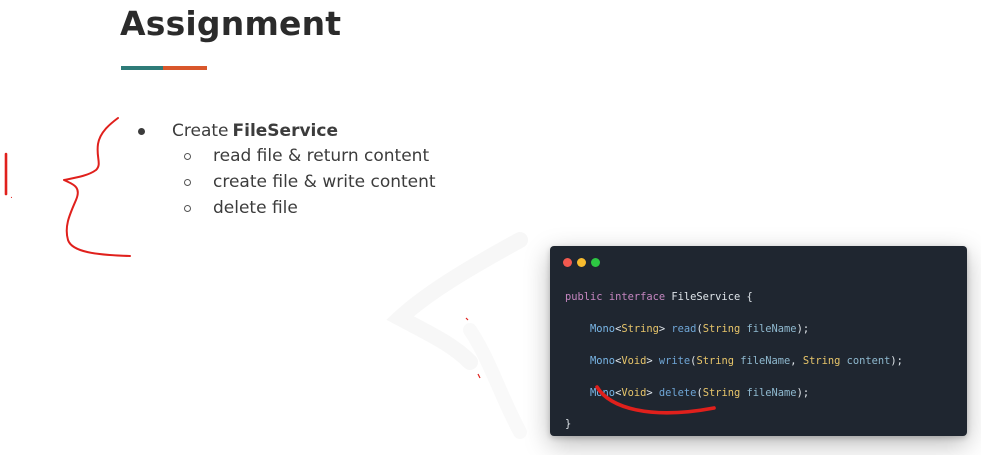 The height and width of the screenshot is (455, 981). Describe the element at coordinates (324, 182) in the screenshot. I see `sub-bullet-text: create file & write content` at that location.